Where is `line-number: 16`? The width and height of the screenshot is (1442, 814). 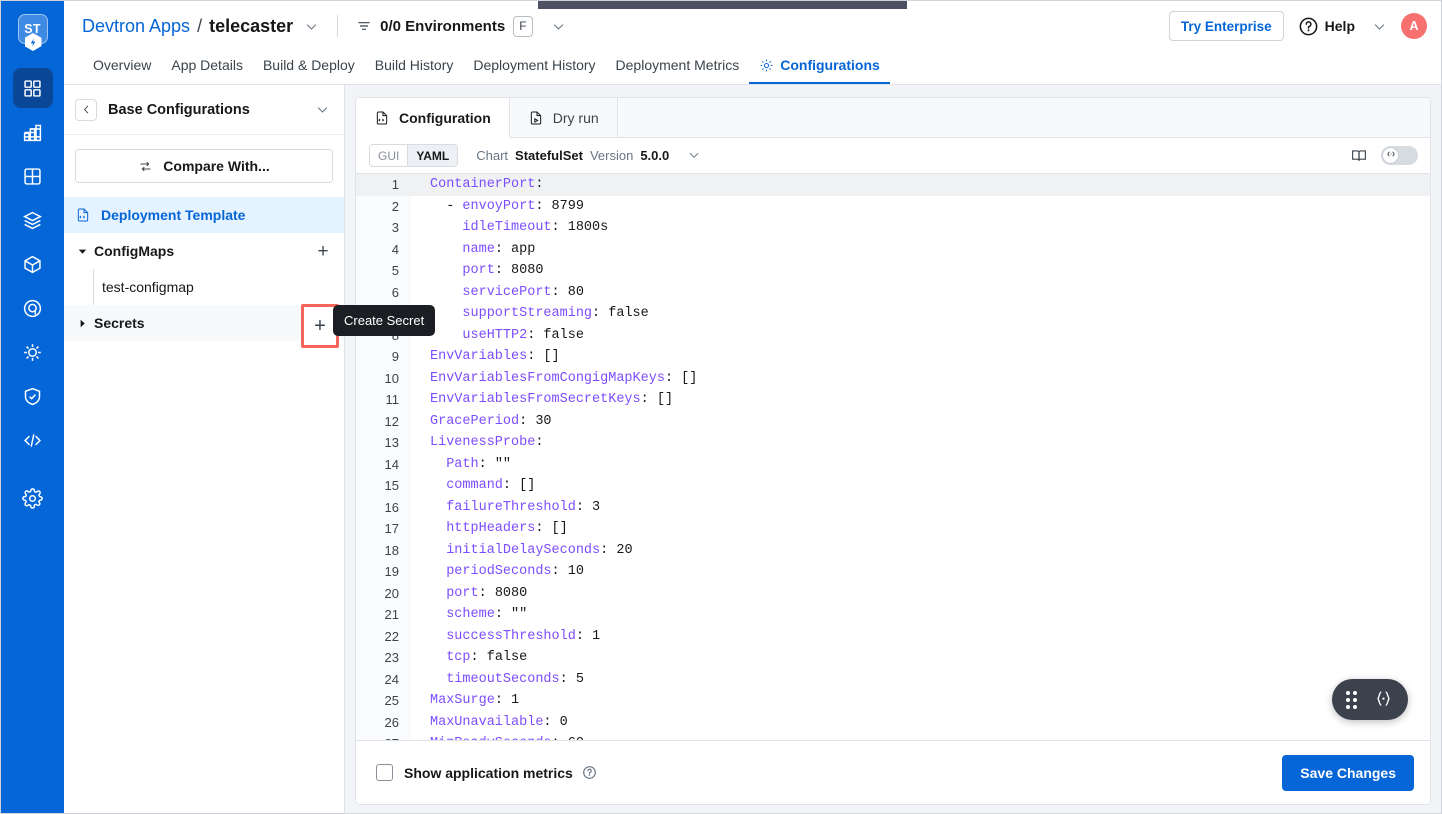
line-number: 16 is located at coordinates (391, 507).